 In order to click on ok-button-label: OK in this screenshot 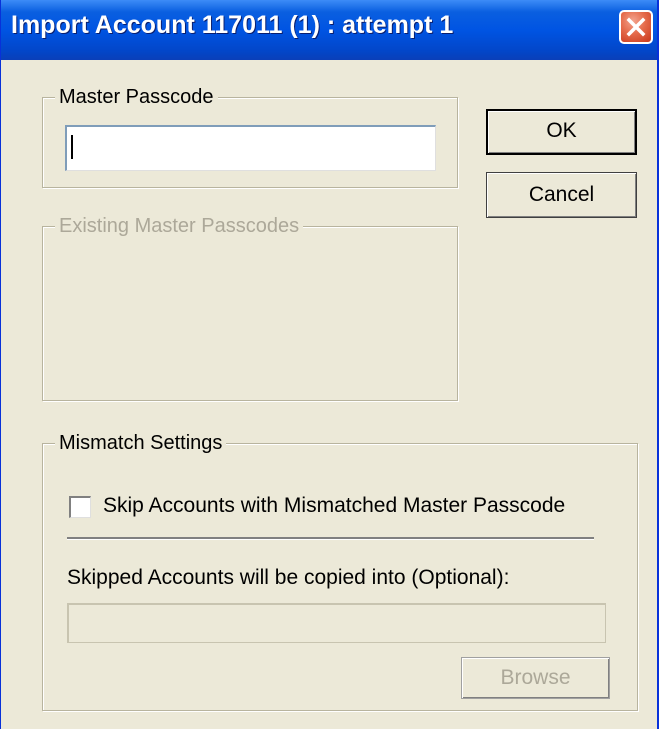, I will do `click(561, 130)`.